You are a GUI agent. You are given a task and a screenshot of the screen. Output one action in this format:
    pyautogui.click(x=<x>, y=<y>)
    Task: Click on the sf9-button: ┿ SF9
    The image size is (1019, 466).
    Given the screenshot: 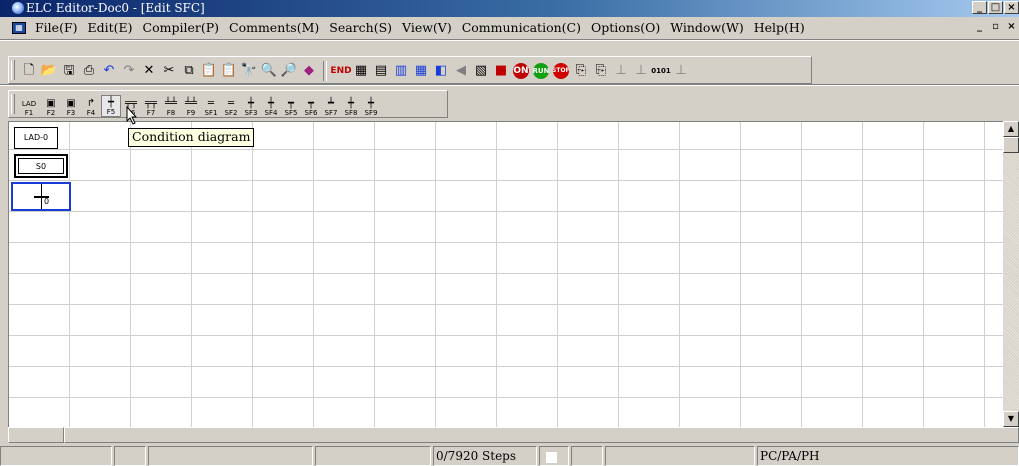 What is the action you would take?
    pyautogui.click(x=371, y=106)
    